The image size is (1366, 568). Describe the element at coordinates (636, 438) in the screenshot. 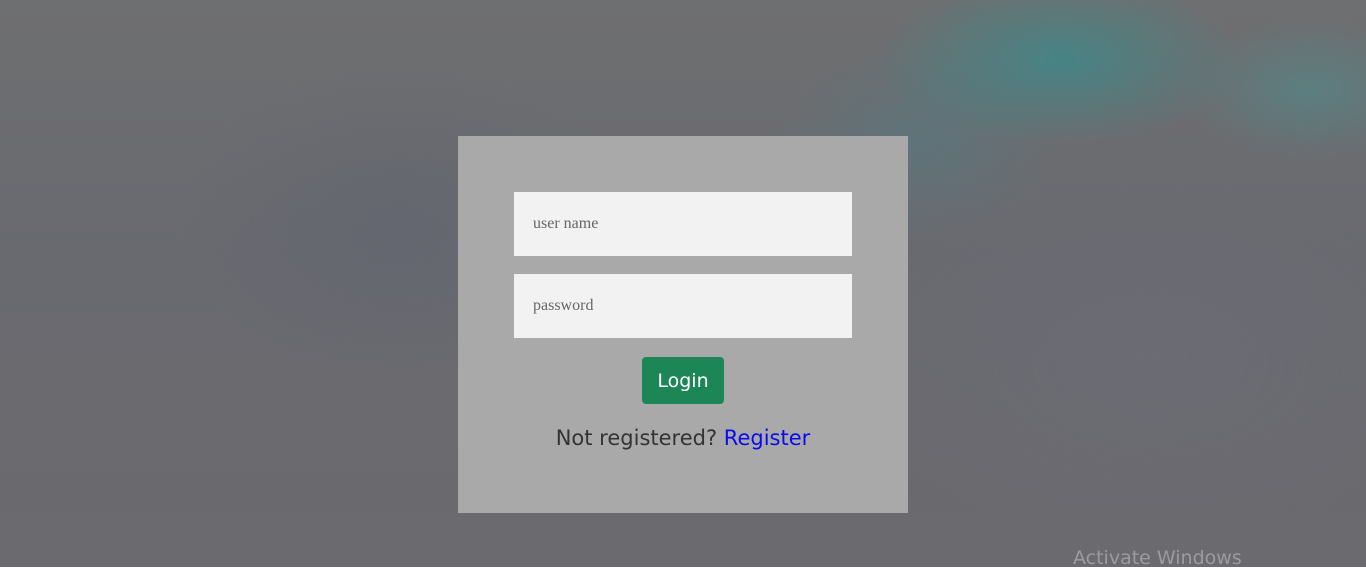

I see `register-prompt-text: Not registered?` at that location.